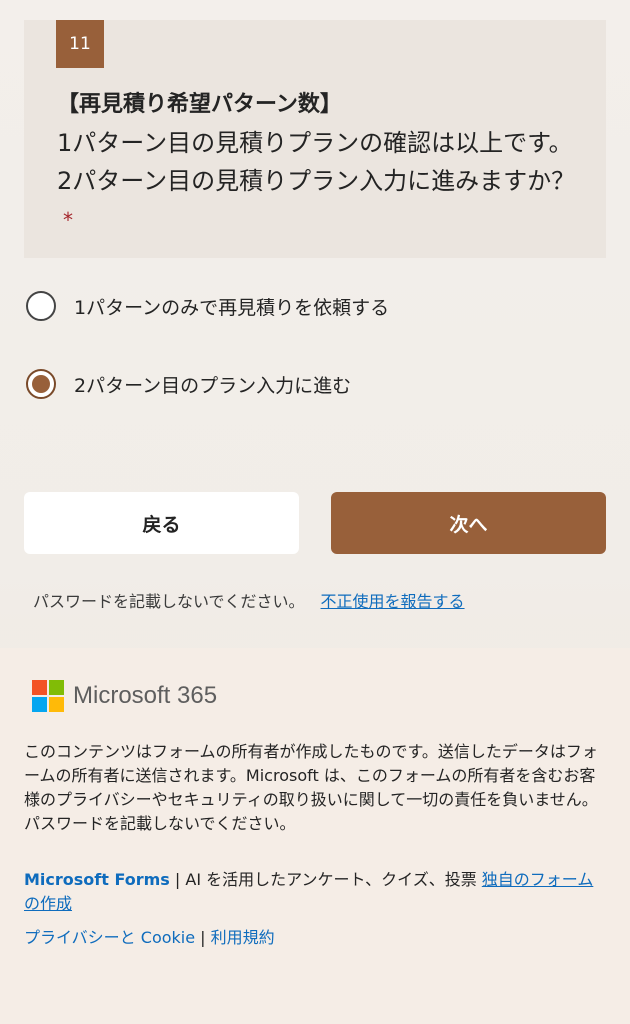  I want to click on brand-name: Microsoft 365, so click(145, 695).